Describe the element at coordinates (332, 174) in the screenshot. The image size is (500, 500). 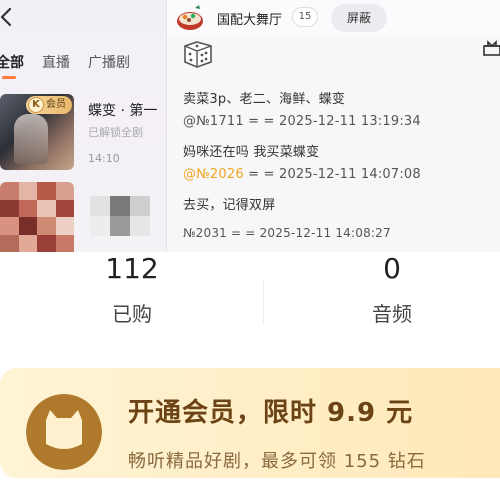
I see `chat-message-timestamp: = = 2025-12-11 14:07:08` at that location.